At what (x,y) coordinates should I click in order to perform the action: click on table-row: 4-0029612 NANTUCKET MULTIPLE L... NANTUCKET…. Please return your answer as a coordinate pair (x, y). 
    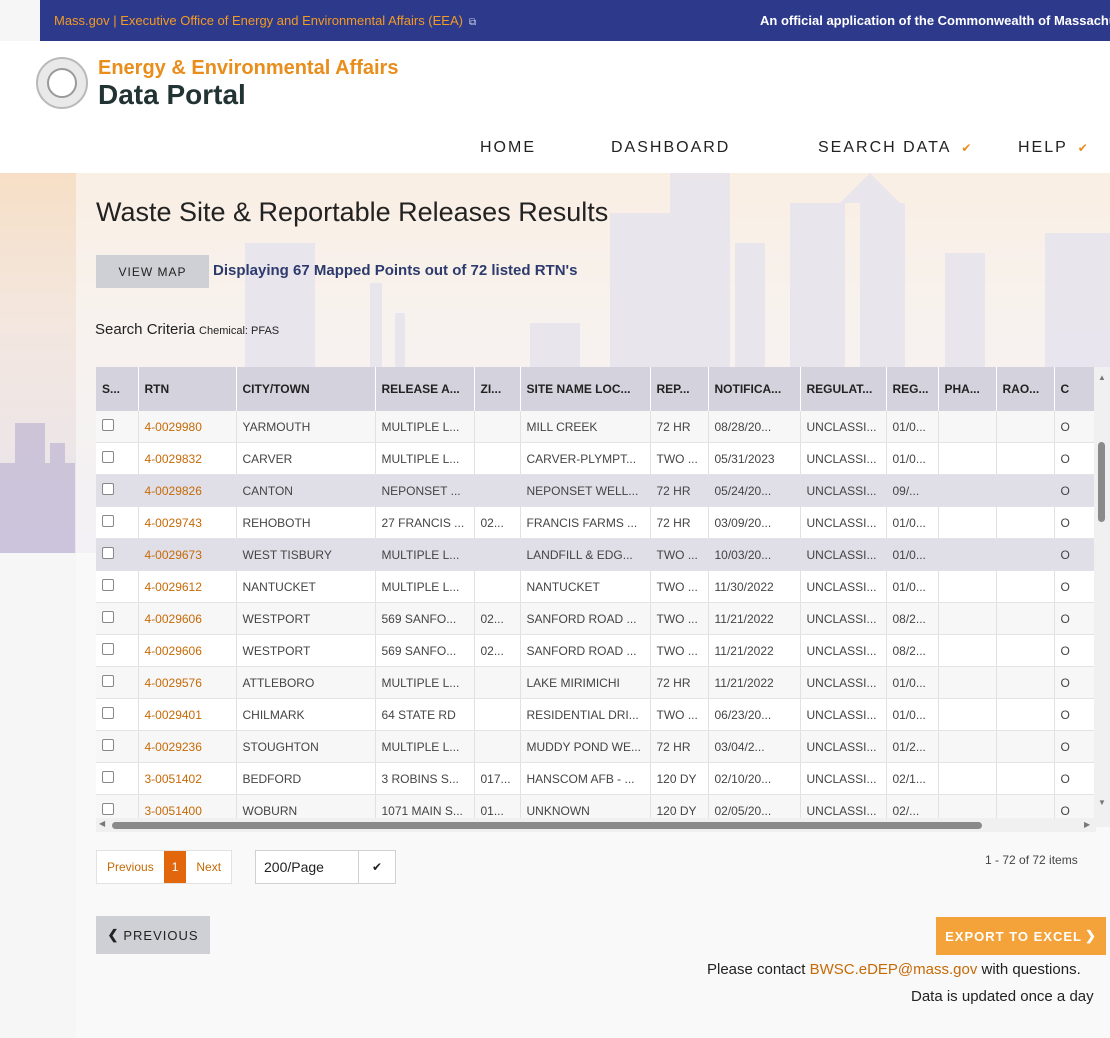
    Looking at the image, I should click on (603, 586).